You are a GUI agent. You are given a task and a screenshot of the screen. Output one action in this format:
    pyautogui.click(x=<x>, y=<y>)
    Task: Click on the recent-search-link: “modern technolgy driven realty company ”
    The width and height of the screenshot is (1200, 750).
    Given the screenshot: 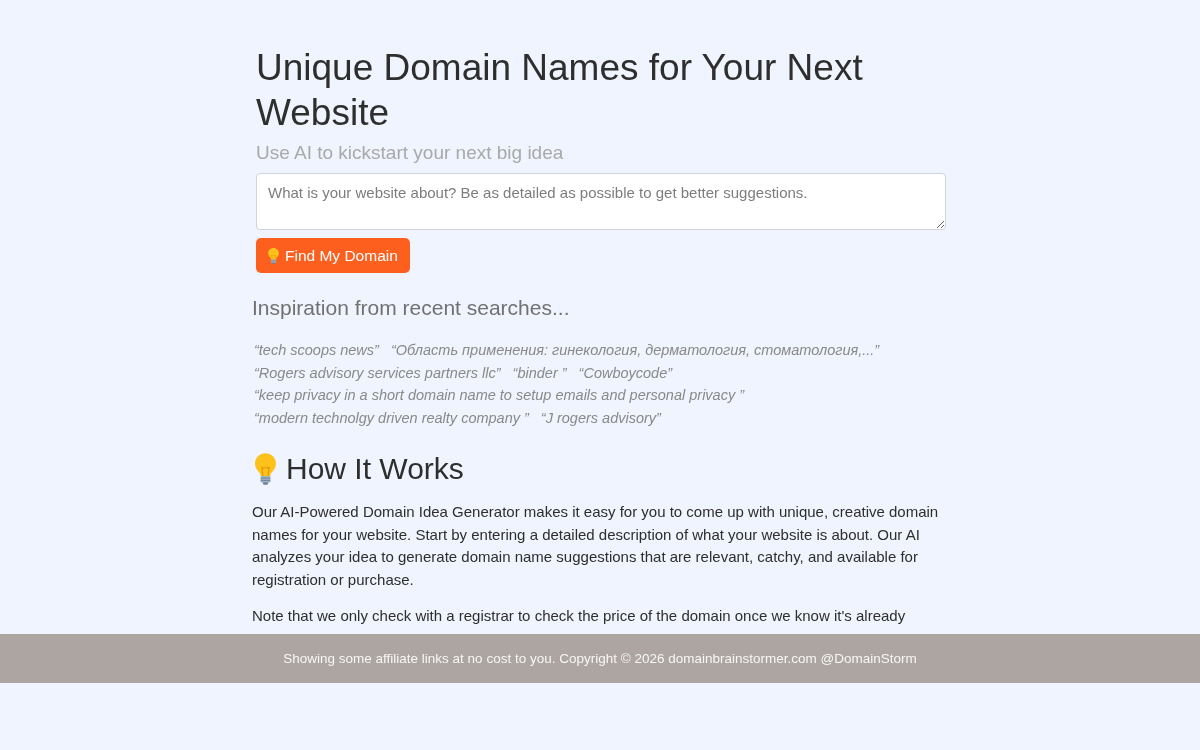 What is the action you would take?
    pyautogui.click(x=391, y=417)
    